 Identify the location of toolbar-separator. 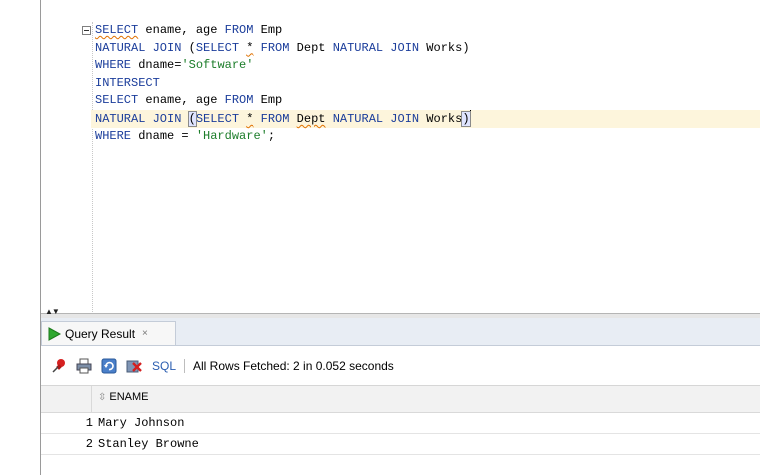
(185, 365).